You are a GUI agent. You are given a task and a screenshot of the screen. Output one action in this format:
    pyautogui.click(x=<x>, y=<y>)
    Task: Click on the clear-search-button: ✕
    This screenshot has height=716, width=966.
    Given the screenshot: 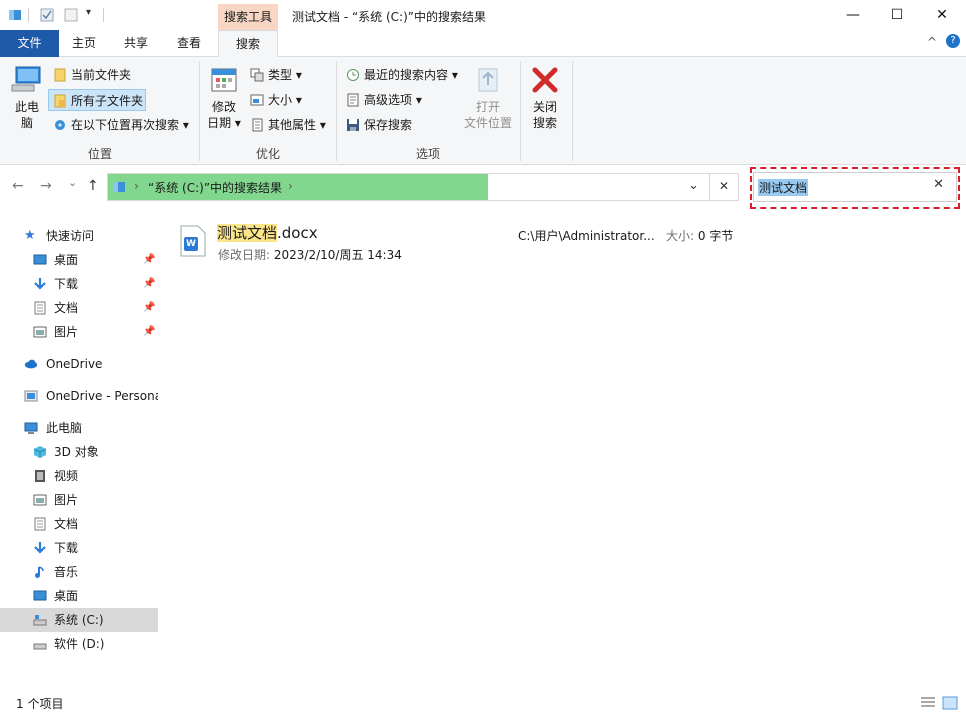 What is the action you would take?
    pyautogui.click(x=938, y=184)
    